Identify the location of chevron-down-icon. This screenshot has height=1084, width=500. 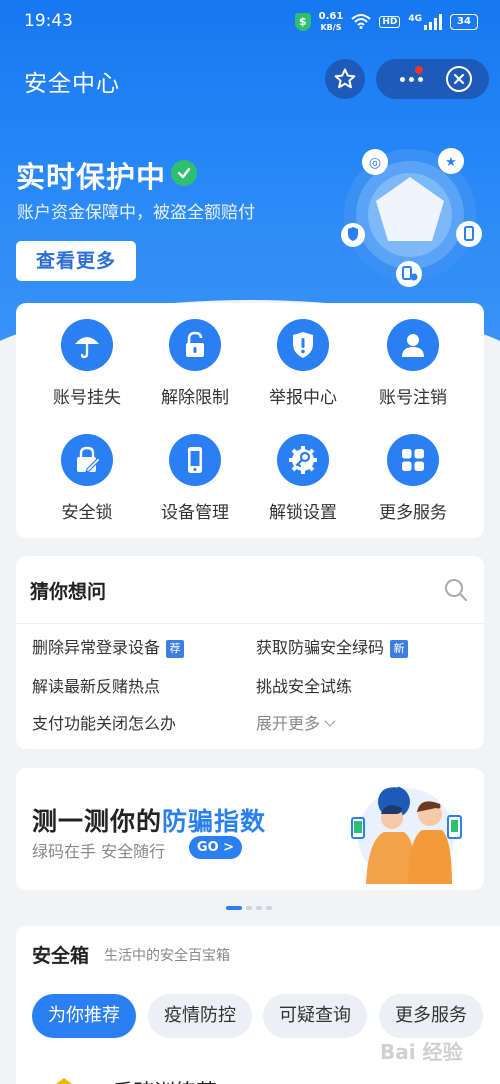
(330, 721).